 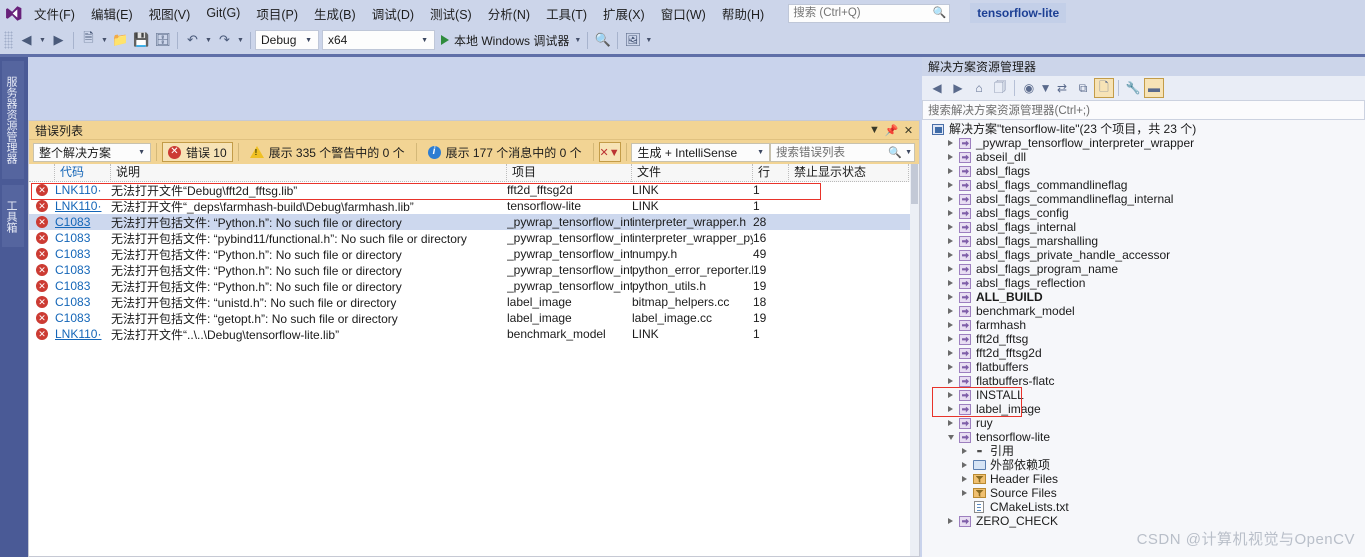 I want to click on tree-item-absl-flags-commandlineflag-internal: absl_flags_commandlineflag_internal, so click(x=1143, y=199).